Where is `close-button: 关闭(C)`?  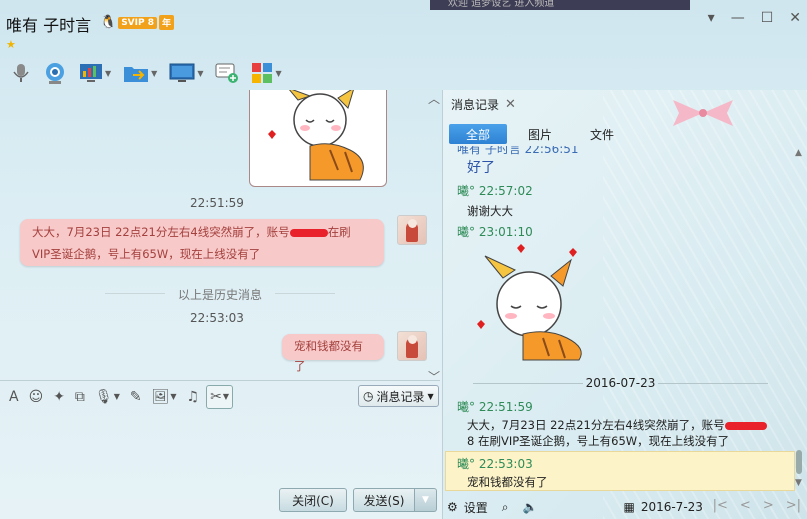
close-button: 关闭(C) is located at coordinates (313, 500).